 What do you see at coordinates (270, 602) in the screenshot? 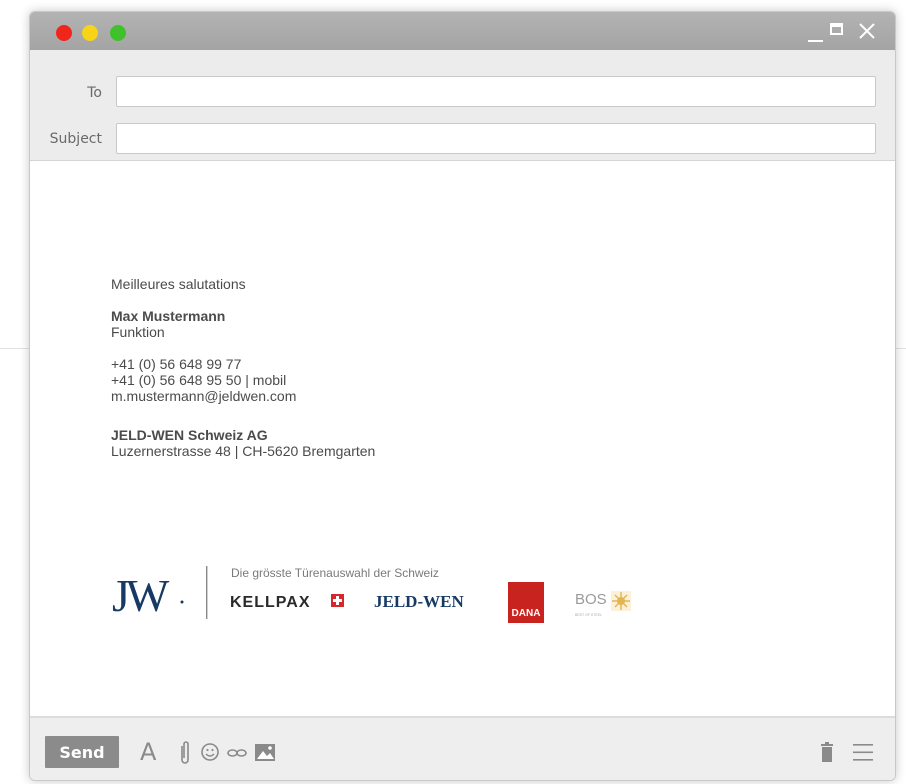
I see `kellpax-logo: KELLPAX` at bounding box center [270, 602].